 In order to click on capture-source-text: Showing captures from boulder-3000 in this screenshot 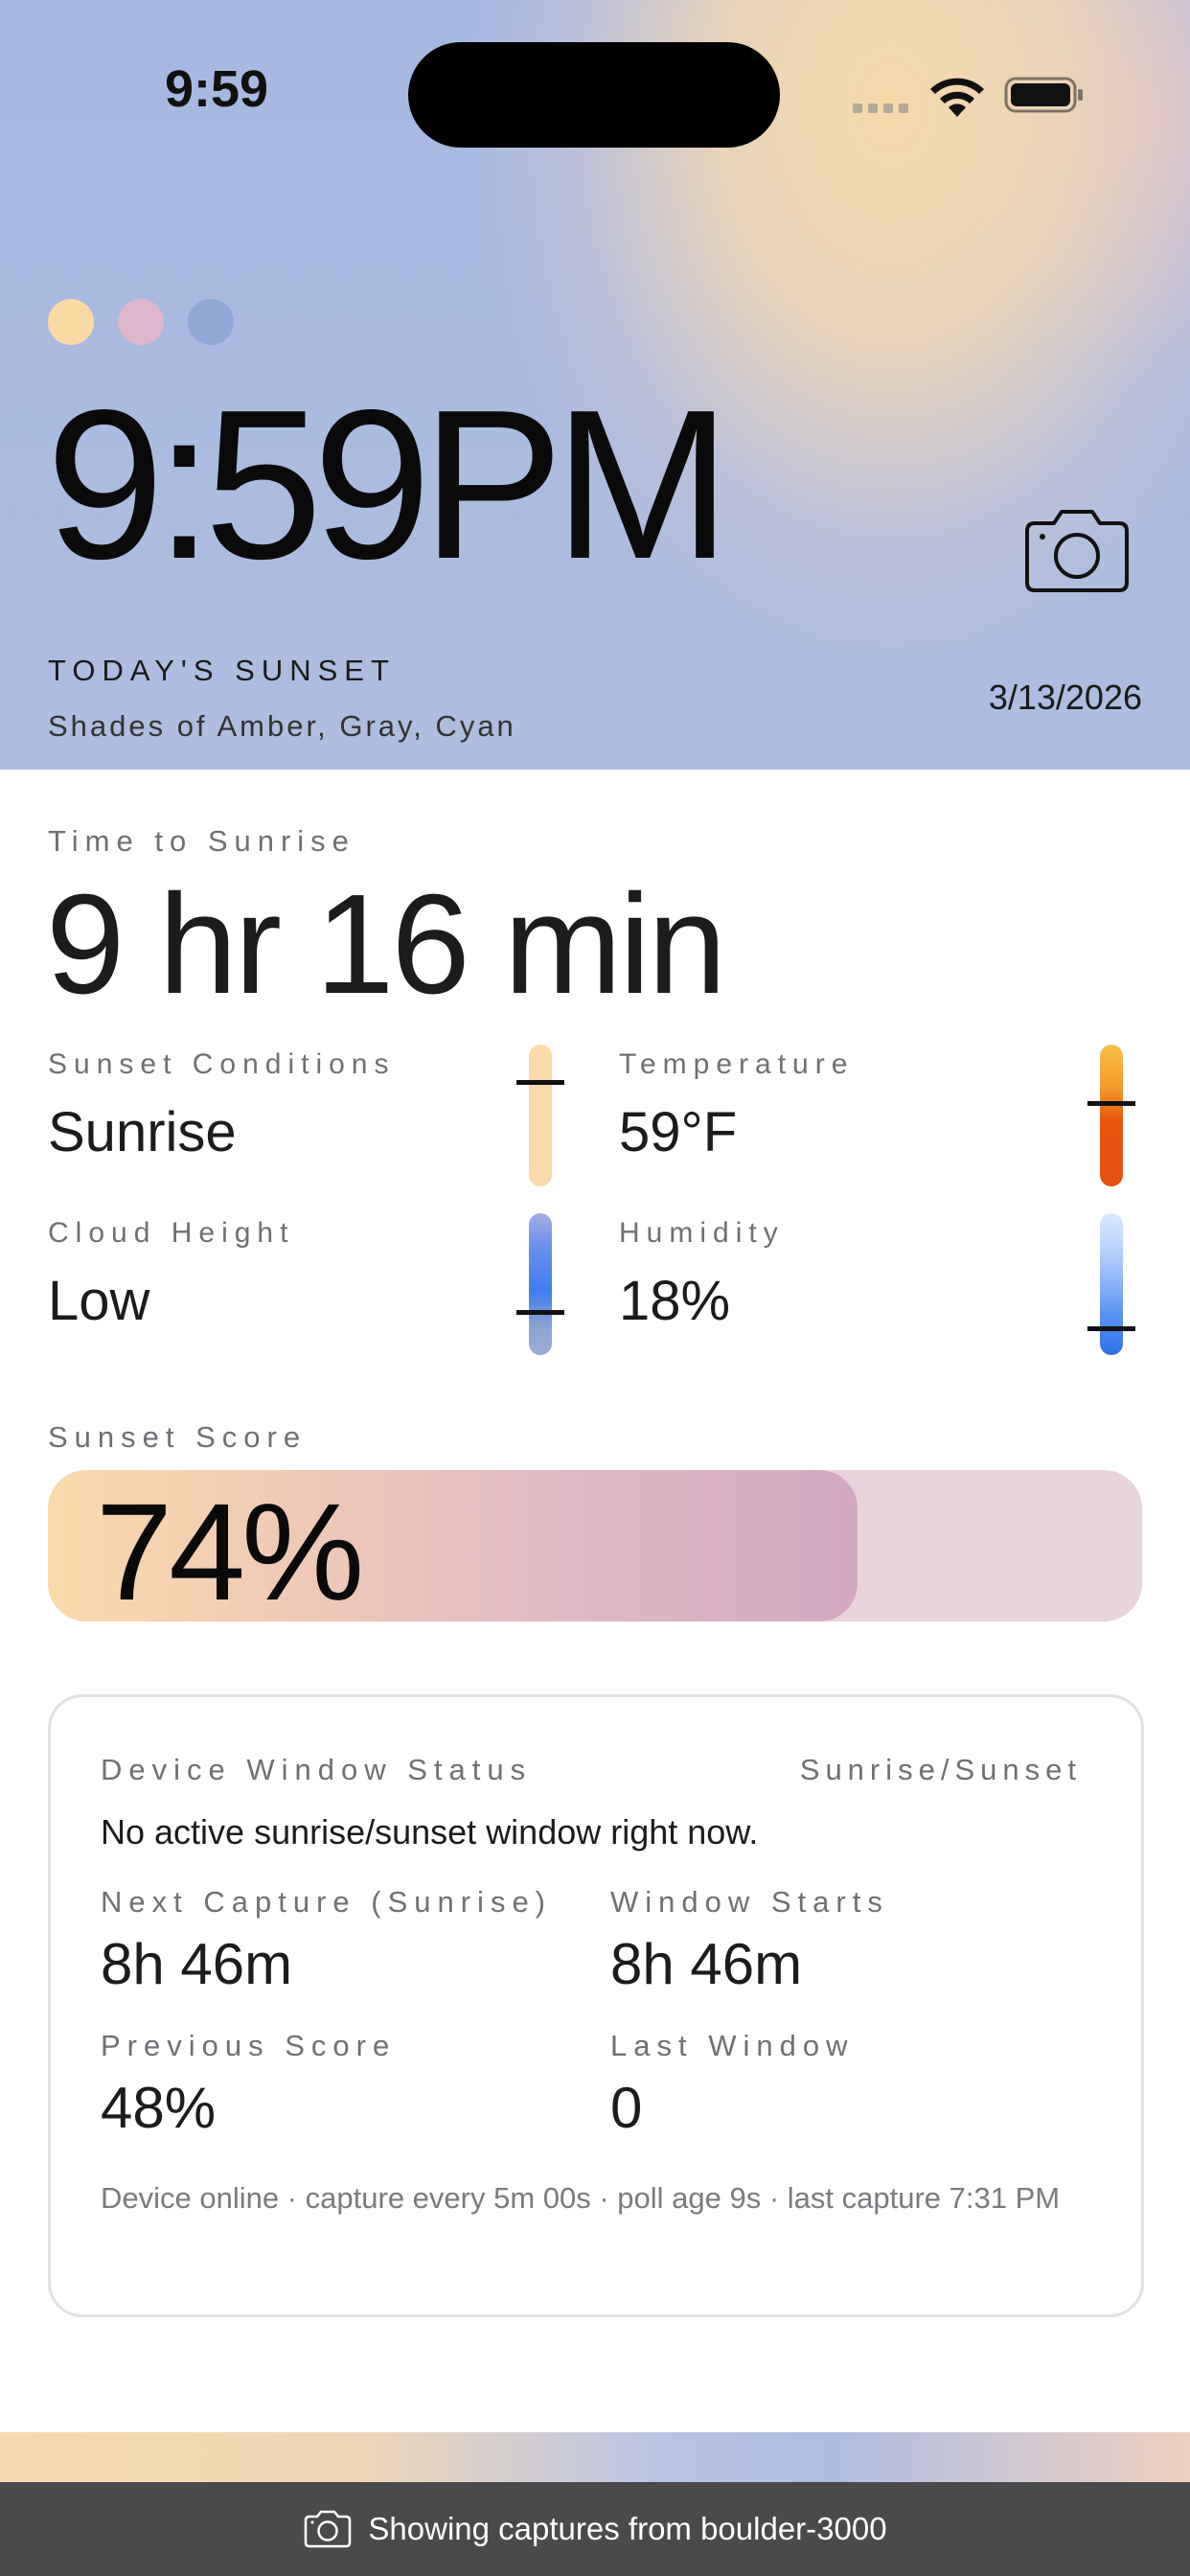, I will do `click(627, 2528)`.